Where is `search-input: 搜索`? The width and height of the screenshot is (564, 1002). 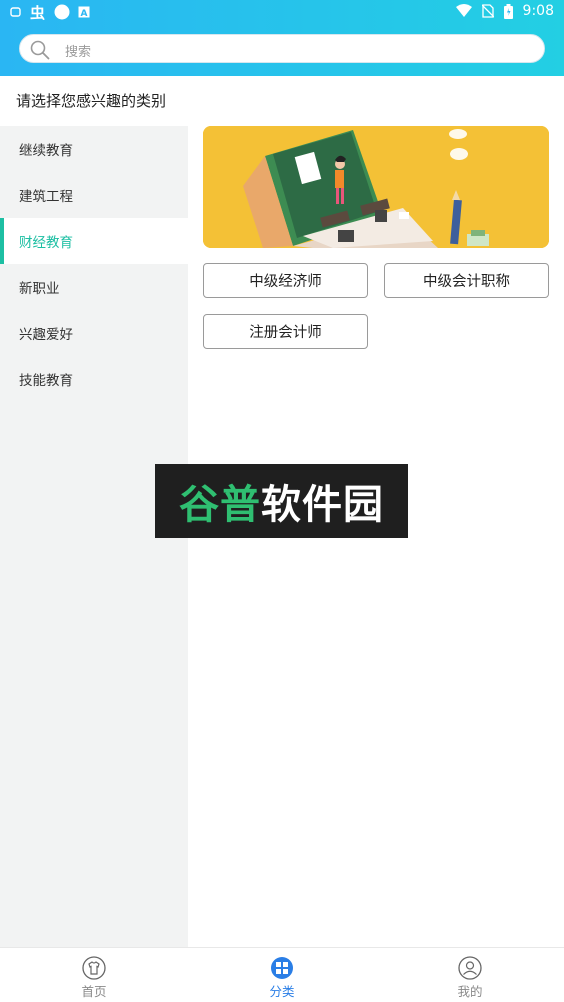 search-input: 搜索 is located at coordinates (282, 48).